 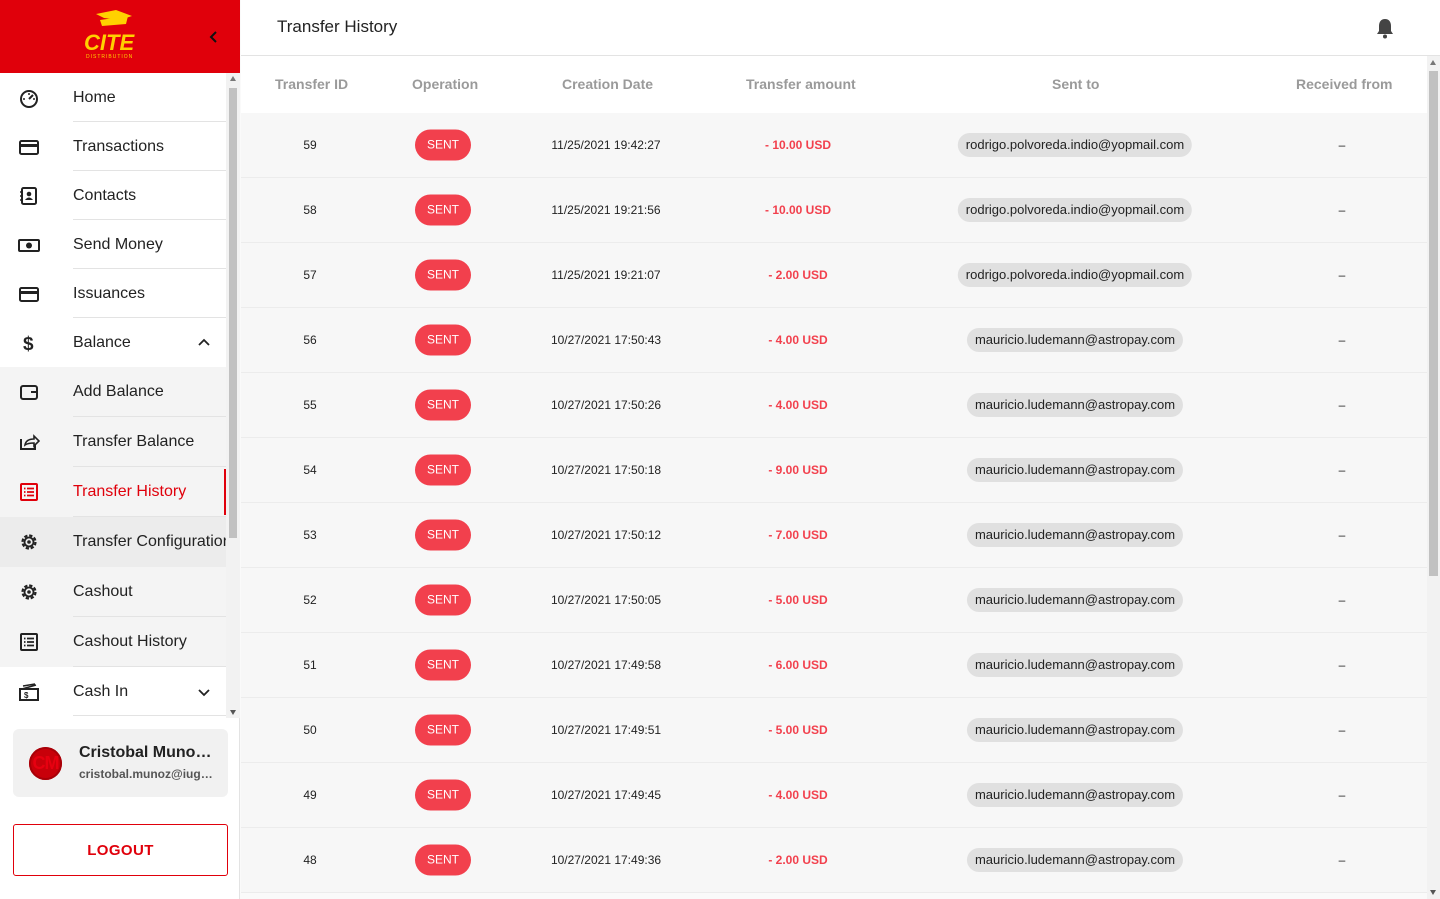 I want to click on cell-sent-to: mauricio.ludemann@astropay.com, so click(x=1075, y=470).